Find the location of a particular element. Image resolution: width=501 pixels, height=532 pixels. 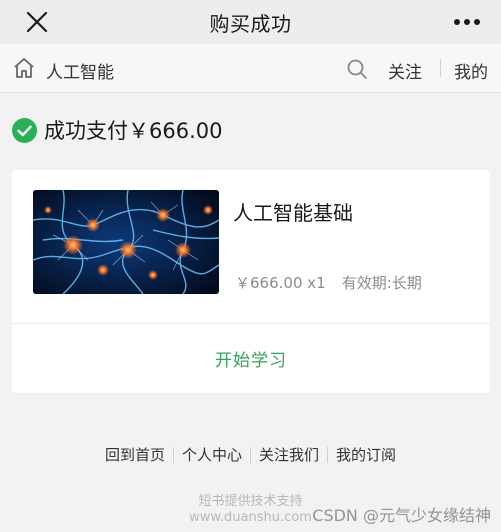

mine-button: 我的 is located at coordinates (471, 70).